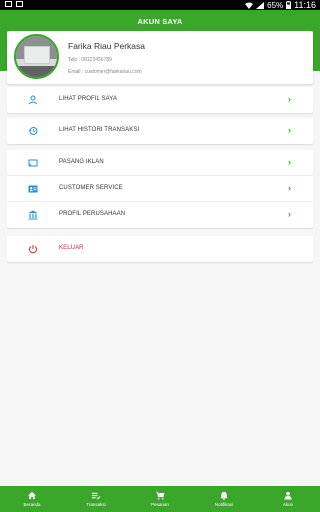 The height and width of the screenshot is (512, 320). I want to click on page-title: AKUN SAYA, so click(160, 21).